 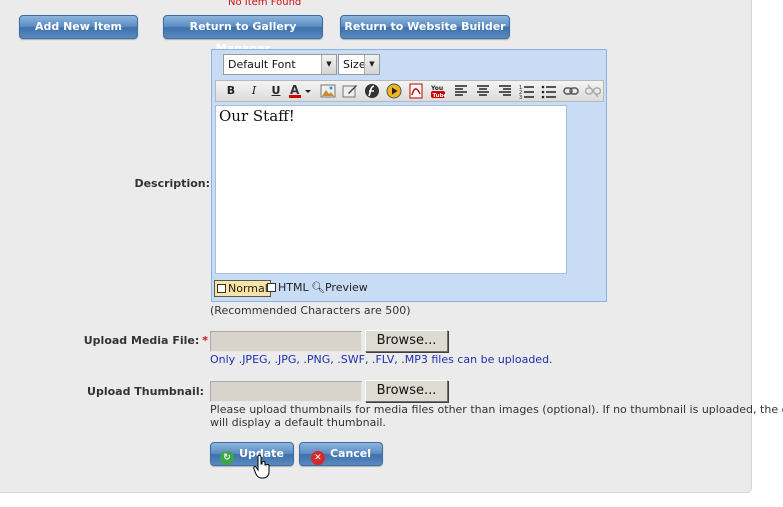 I want to click on tab-preview: 🔍︎Preview, so click(x=339, y=288).